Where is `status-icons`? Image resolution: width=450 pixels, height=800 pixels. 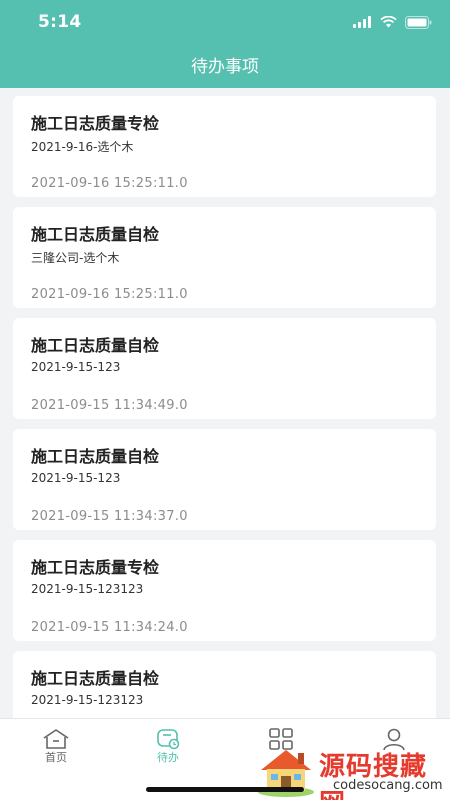 status-icons is located at coordinates (392, 22).